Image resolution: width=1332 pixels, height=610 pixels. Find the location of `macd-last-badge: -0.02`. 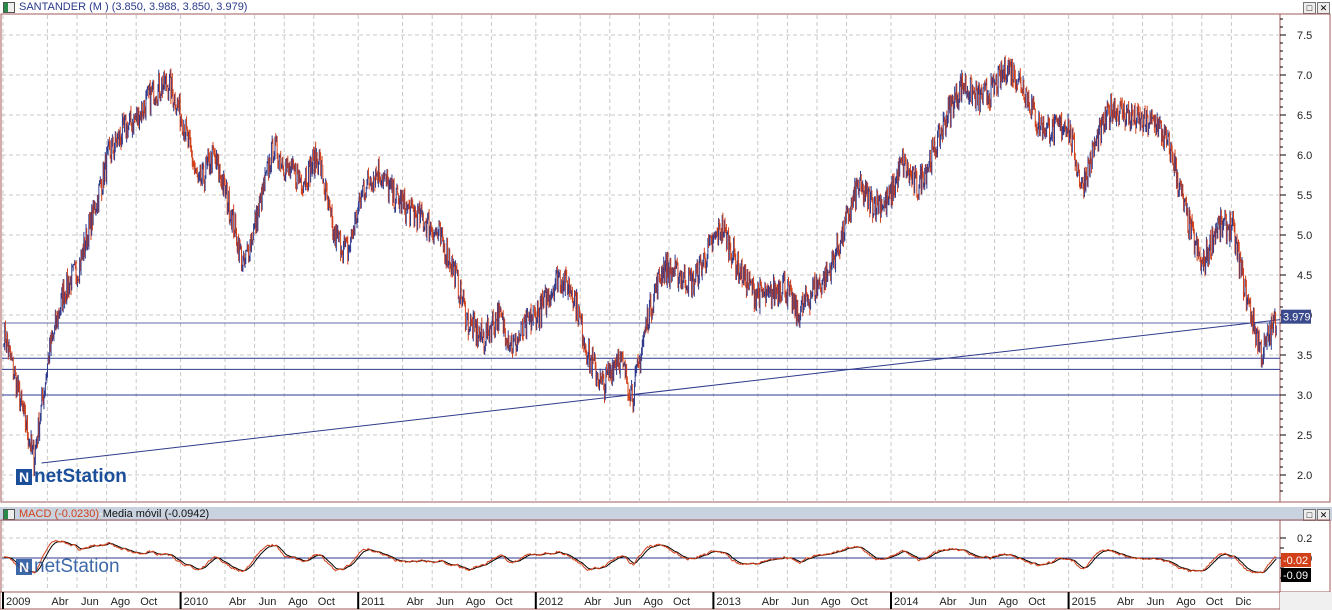

macd-last-badge: -0.02 is located at coordinates (1295, 561).